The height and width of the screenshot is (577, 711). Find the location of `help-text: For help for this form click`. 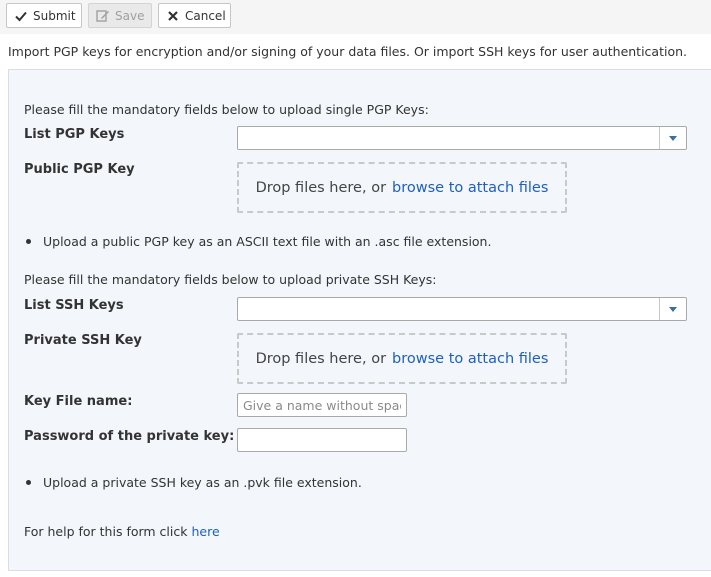

help-text: For help for this form click is located at coordinates (106, 531).